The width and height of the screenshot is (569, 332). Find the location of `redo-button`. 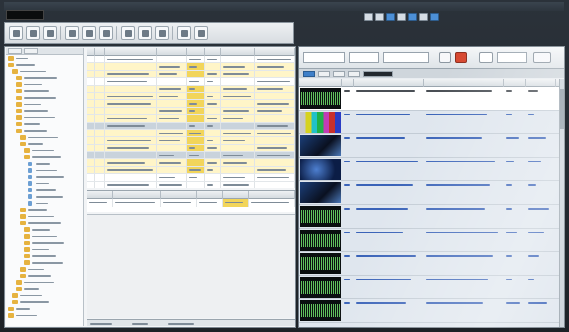

redo-button is located at coordinates (145, 33).